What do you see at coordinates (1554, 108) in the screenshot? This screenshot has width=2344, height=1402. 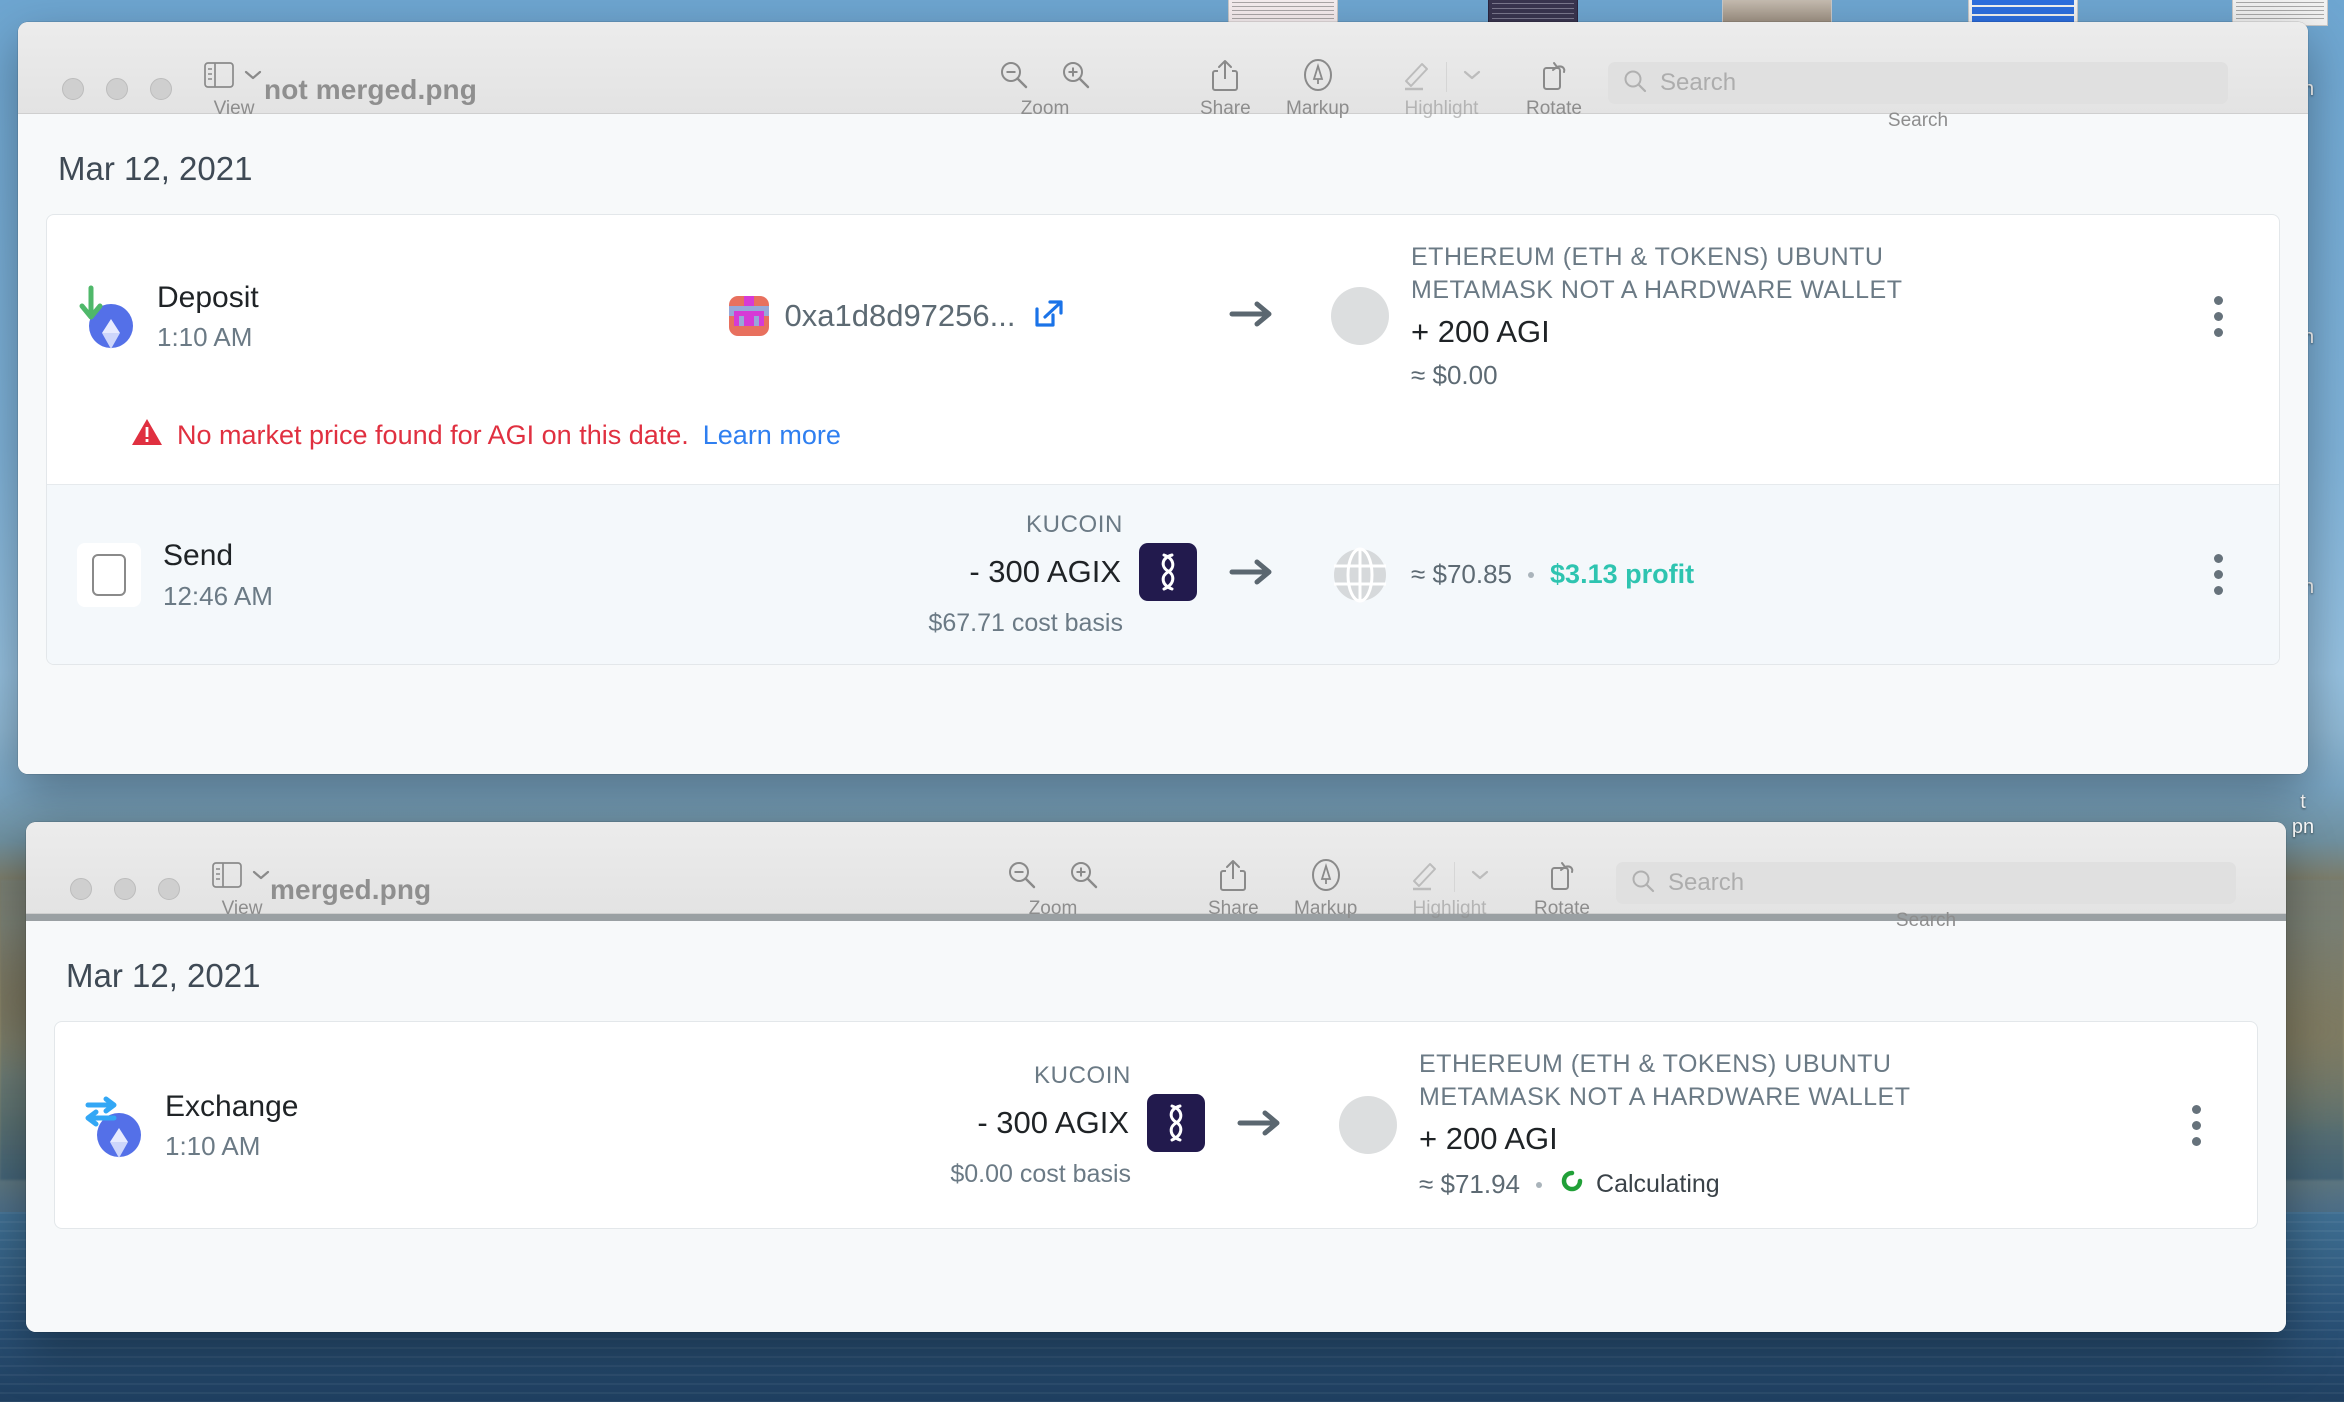 I see `rotate-label: Rotate` at bounding box center [1554, 108].